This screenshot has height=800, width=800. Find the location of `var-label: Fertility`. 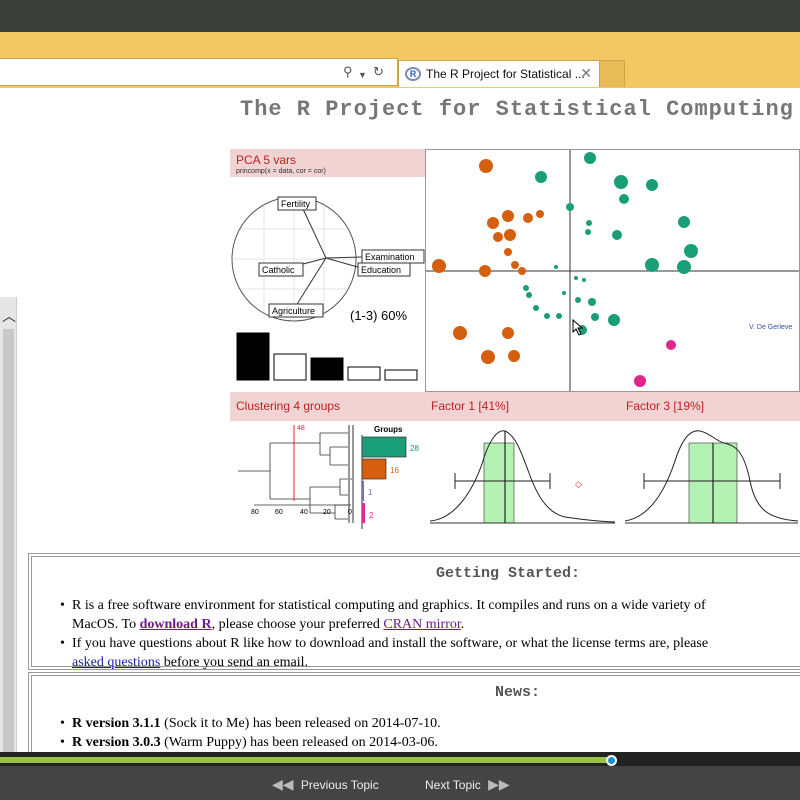

var-label: Fertility is located at coordinates (295, 204).